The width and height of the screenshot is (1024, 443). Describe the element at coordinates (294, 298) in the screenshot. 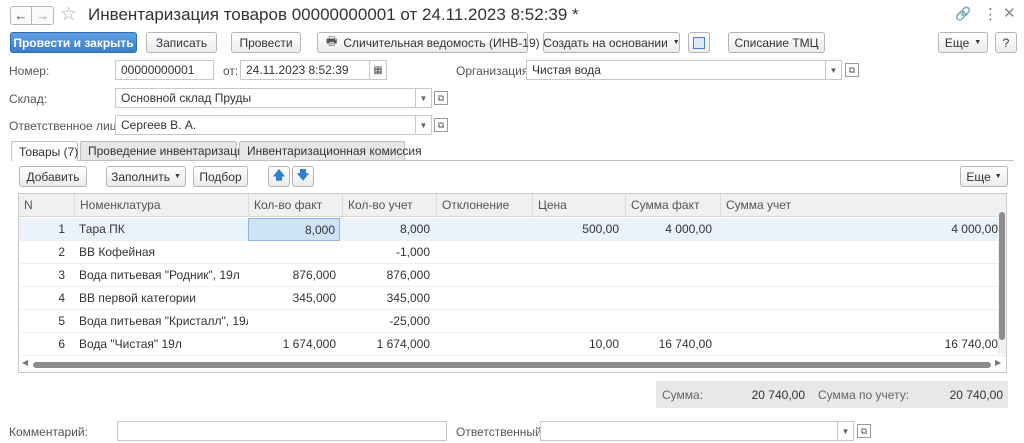

I see `qty-fact: 345,000` at that location.